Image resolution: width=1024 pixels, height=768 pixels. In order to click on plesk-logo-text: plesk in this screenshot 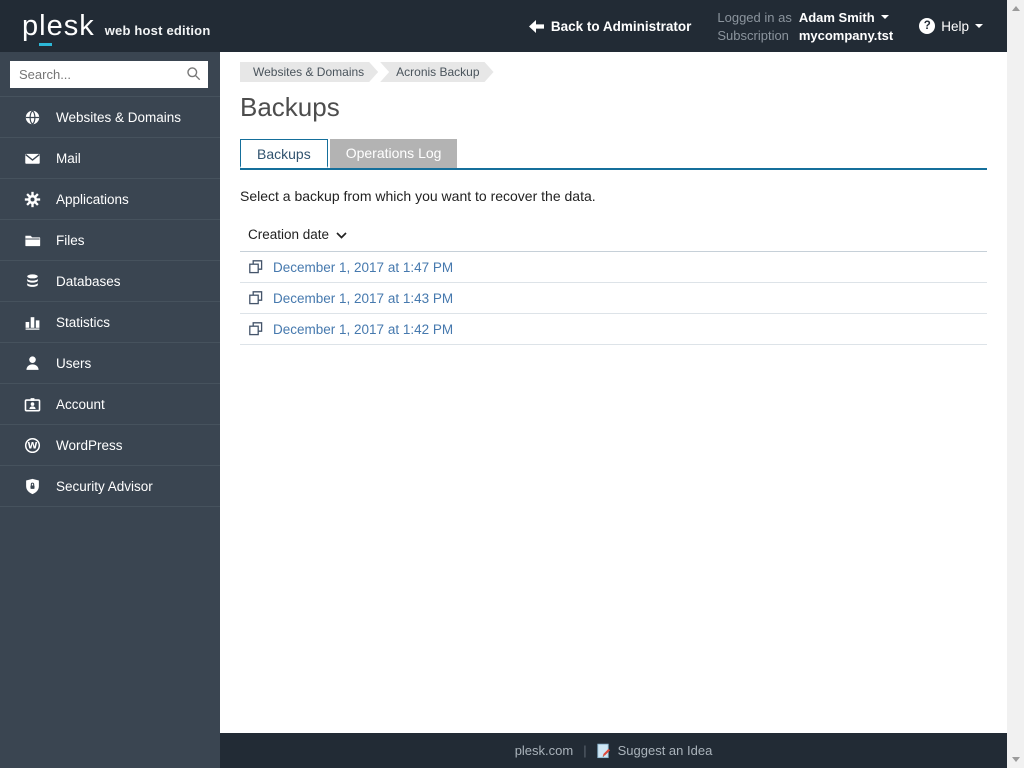, I will do `click(58, 27)`.